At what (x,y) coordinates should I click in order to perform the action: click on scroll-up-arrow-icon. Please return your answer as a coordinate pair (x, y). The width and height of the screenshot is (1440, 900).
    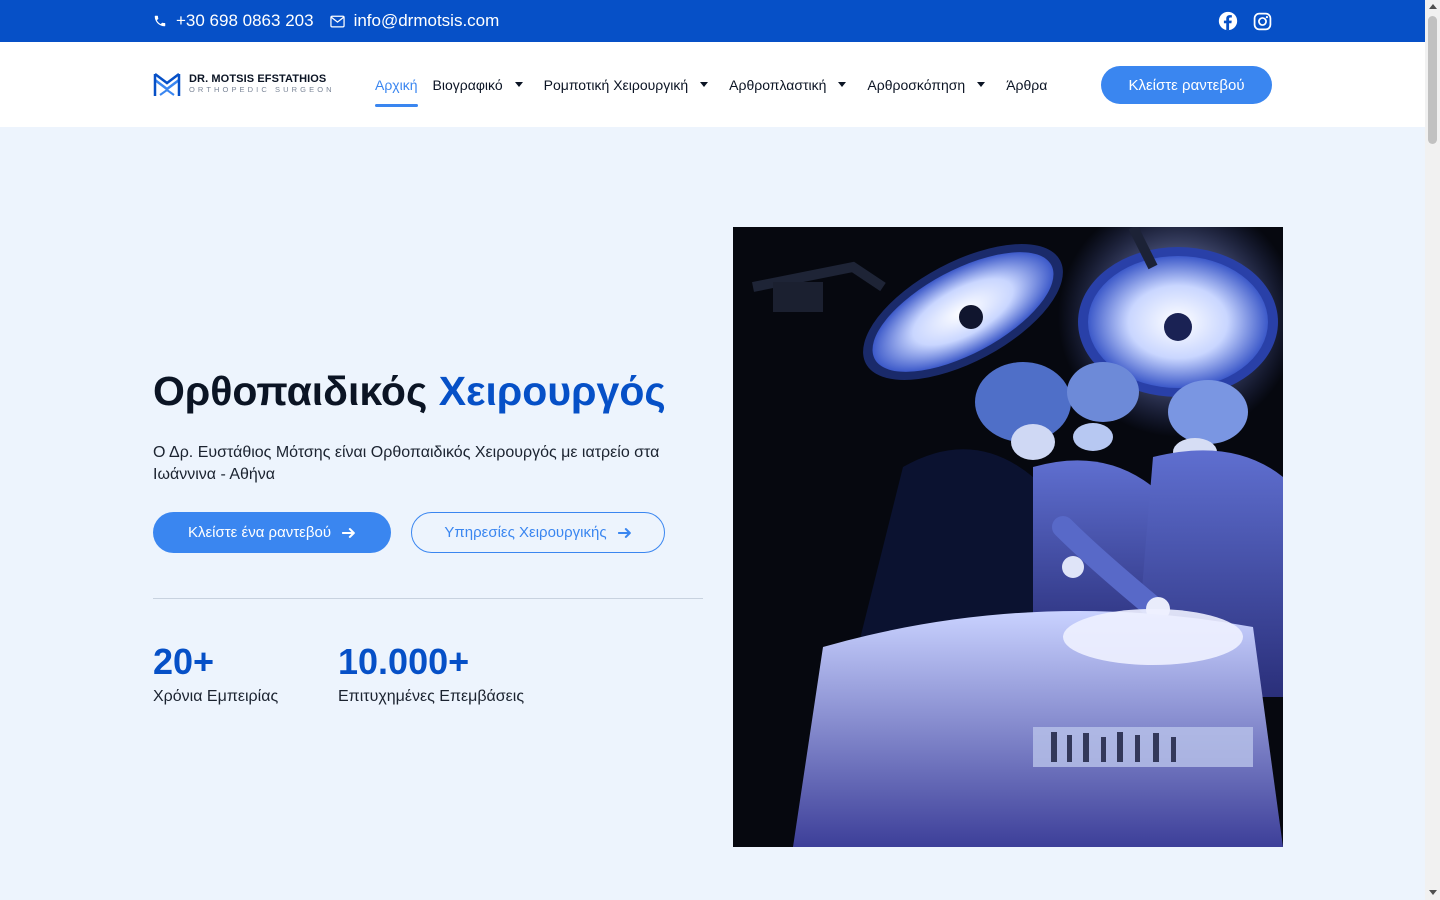
    Looking at the image, I should click on (1433, 6).